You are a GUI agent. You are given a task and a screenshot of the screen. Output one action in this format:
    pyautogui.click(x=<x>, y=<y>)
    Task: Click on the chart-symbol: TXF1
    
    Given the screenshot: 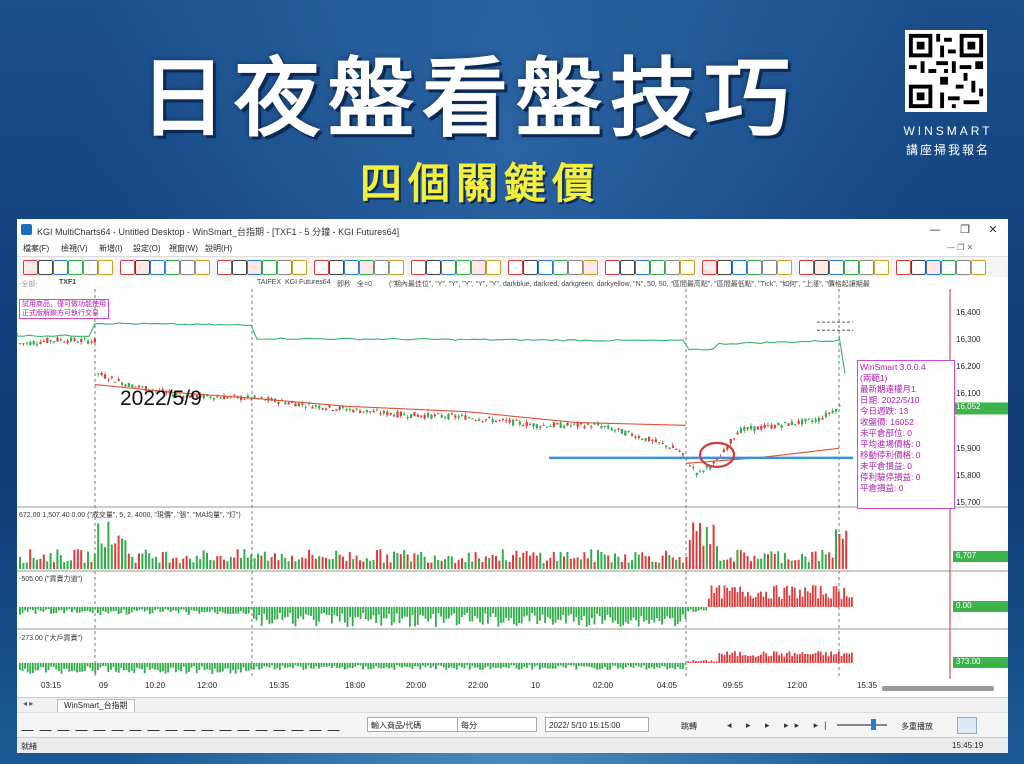 What is the action you would take?
    pyautogui.click(x=67, y=282)
    